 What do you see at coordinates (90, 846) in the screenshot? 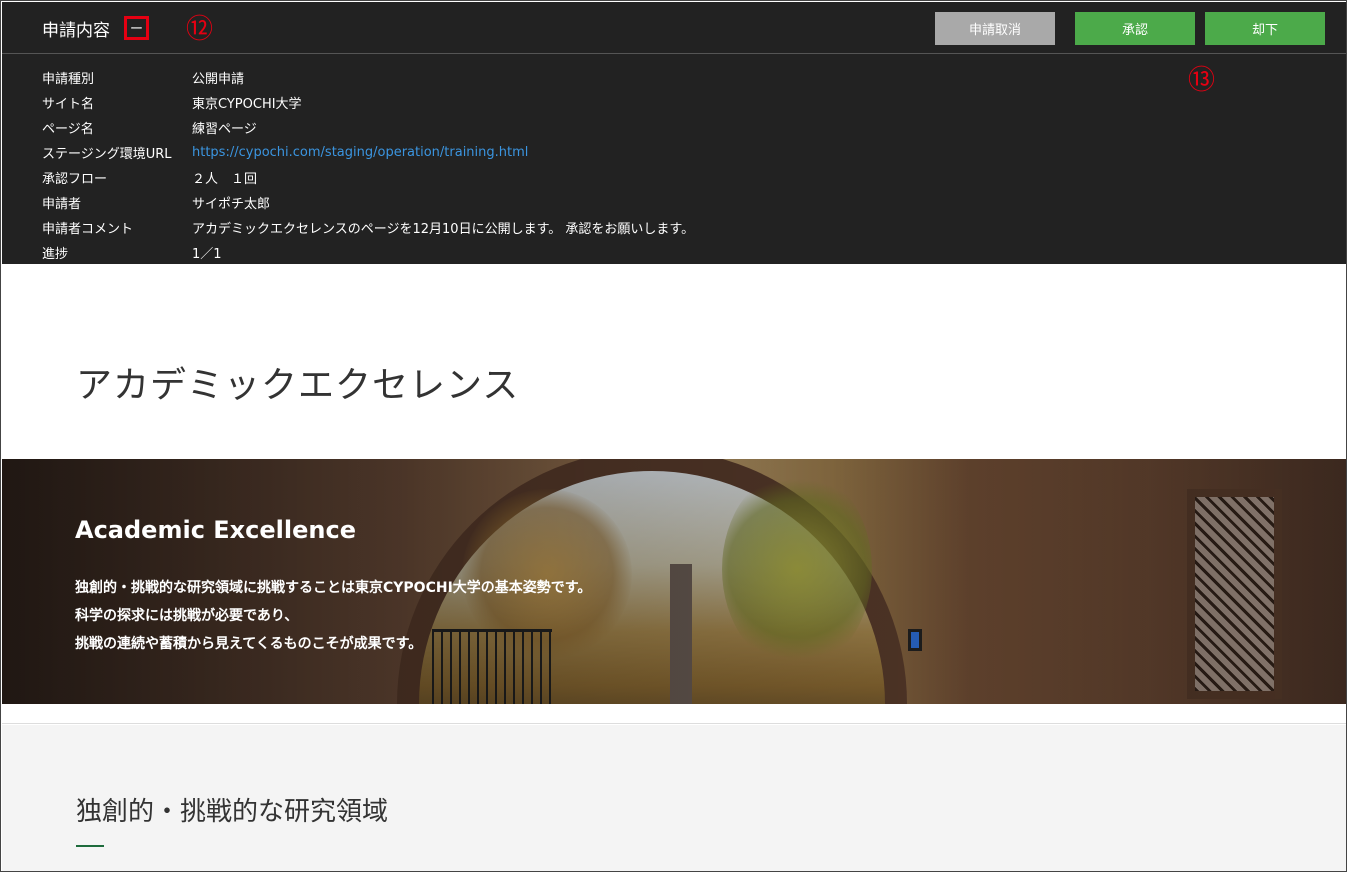
I see `section-underline` at bounding box center [90, 846].